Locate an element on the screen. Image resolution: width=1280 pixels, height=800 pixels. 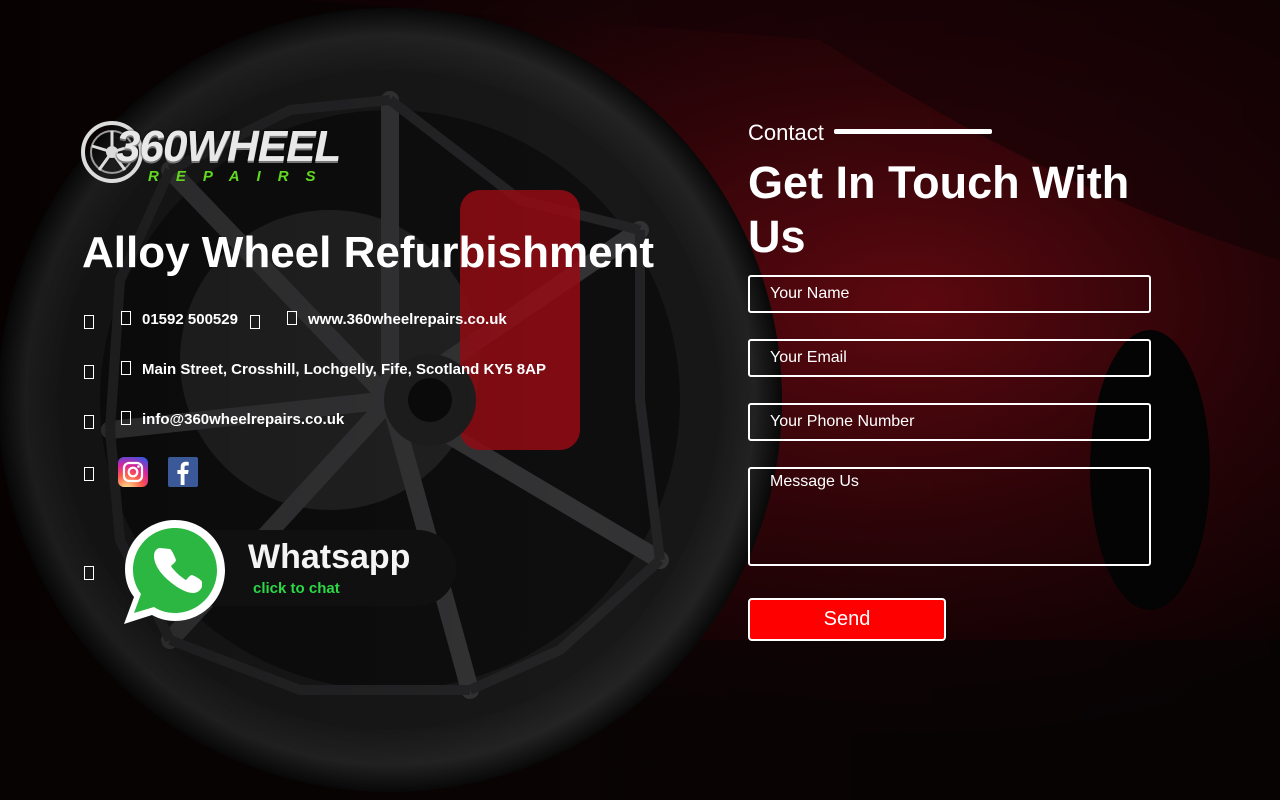
phone-number-link: 01592 500529 is located at coordinates (190, 319).